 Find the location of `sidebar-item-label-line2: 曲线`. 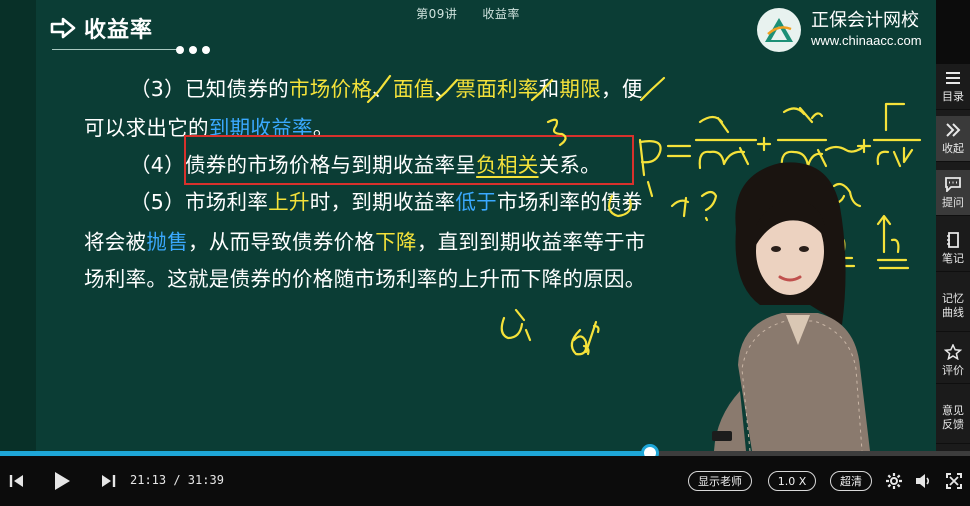

sidebar-item-label-line2: 曲线 is located at coordinates (953, 312).